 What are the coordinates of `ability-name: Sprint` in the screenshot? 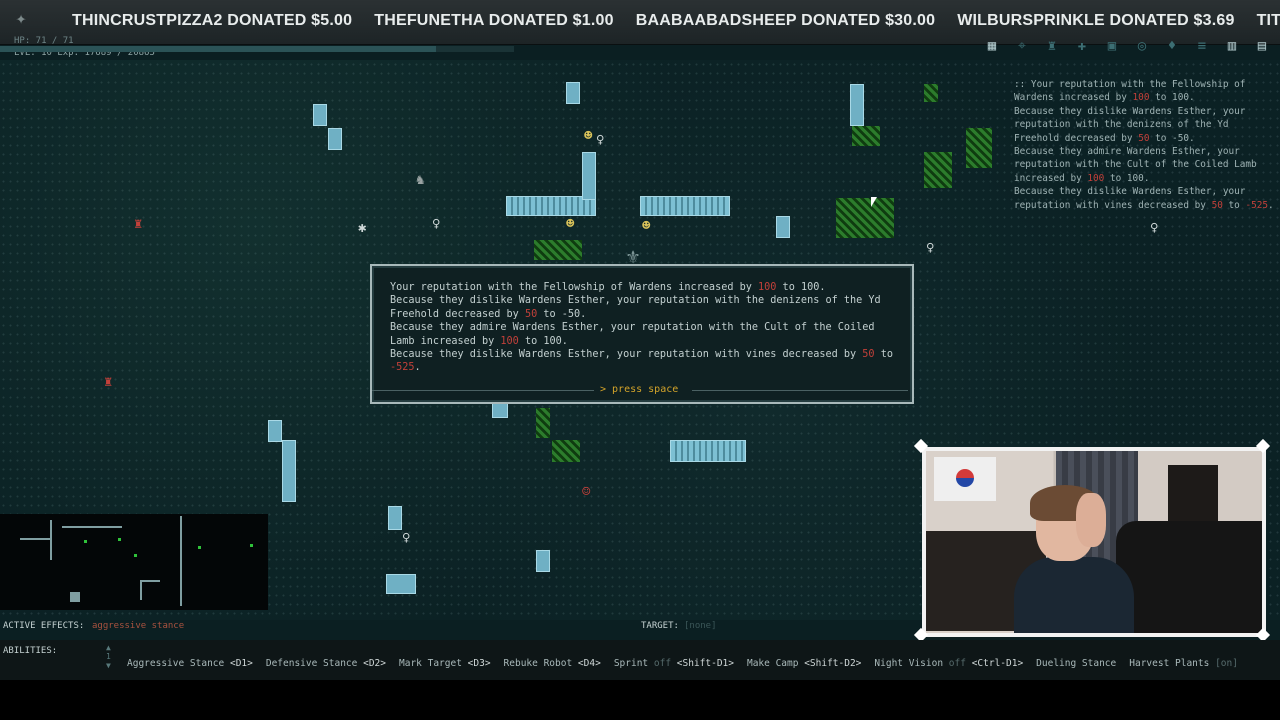 It's located at (631, 663).